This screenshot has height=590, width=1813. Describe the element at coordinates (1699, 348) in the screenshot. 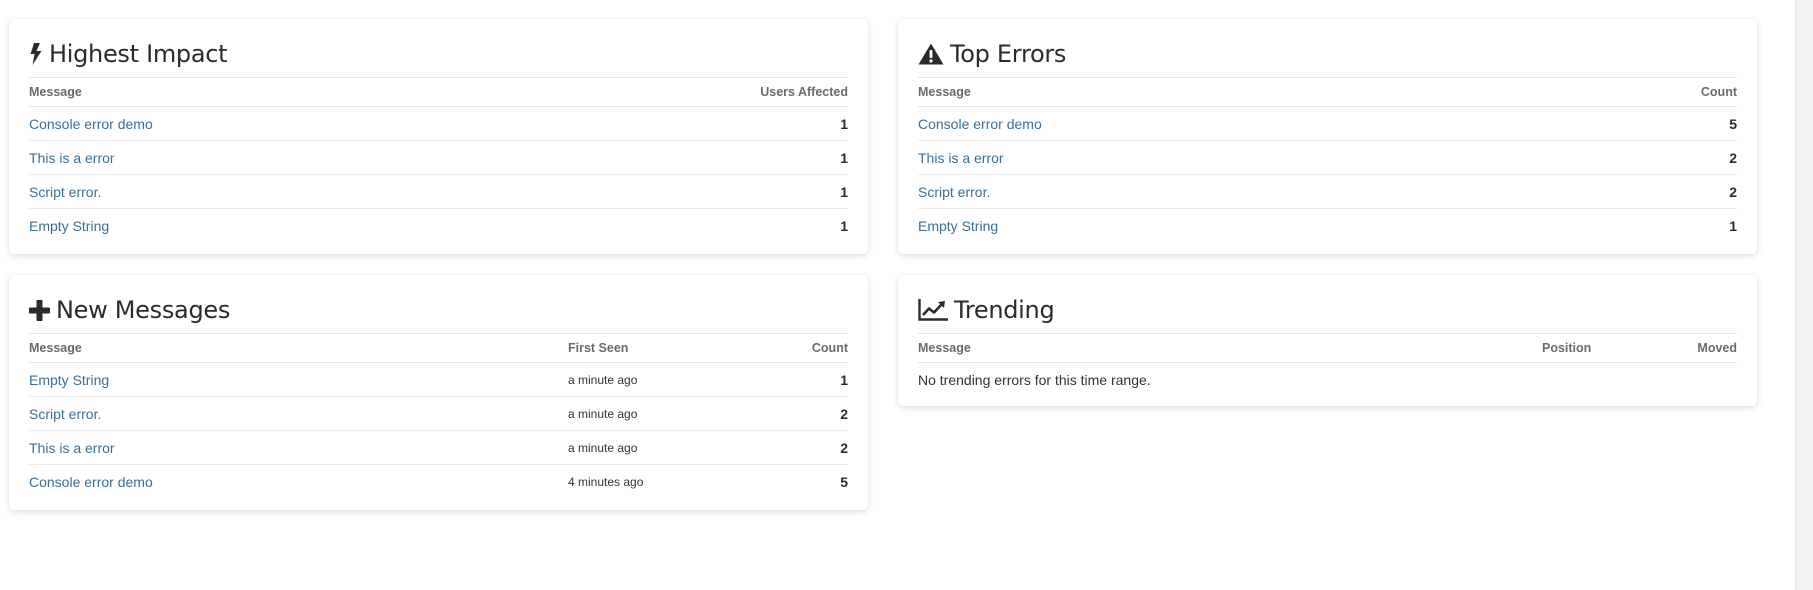

I see `moved-column-header: Moved` at that location.